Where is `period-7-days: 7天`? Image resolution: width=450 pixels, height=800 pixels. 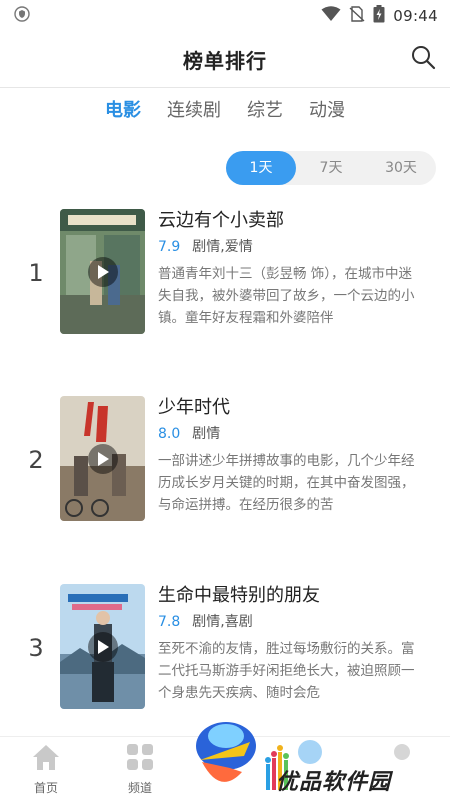 period-7-days: 7天 is located at coordinates (331, 168).